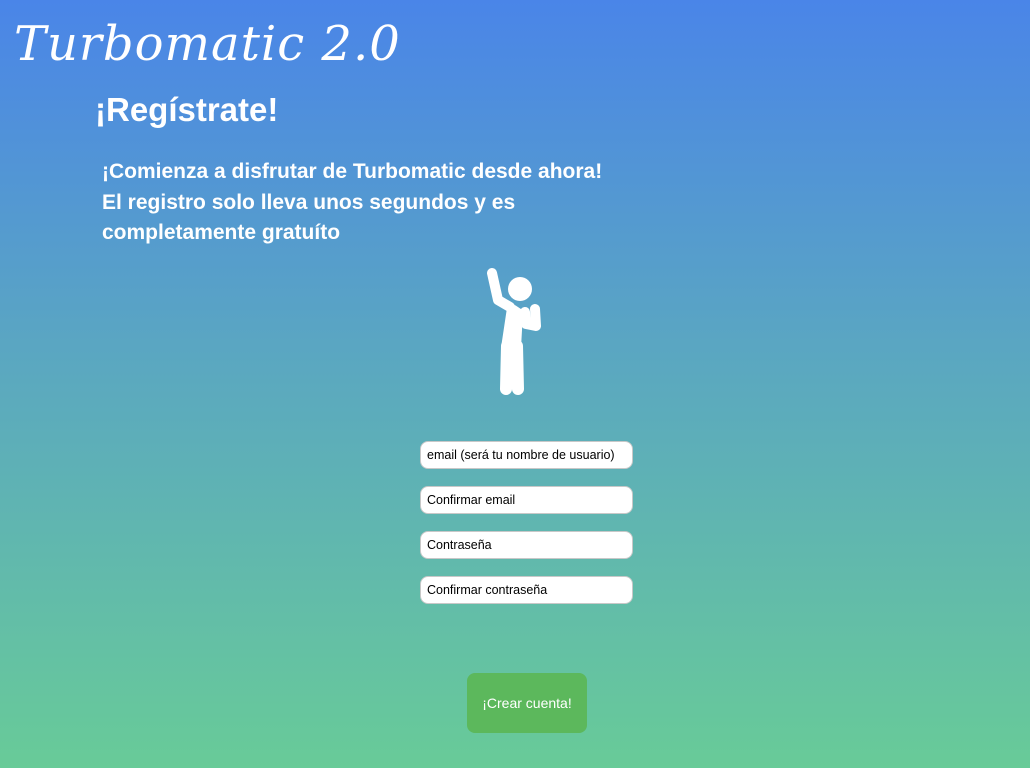  What do you see at coordinates (517, 367) in the screenshot?
I see `figure-right-leg` at bounding box center [517, 367].